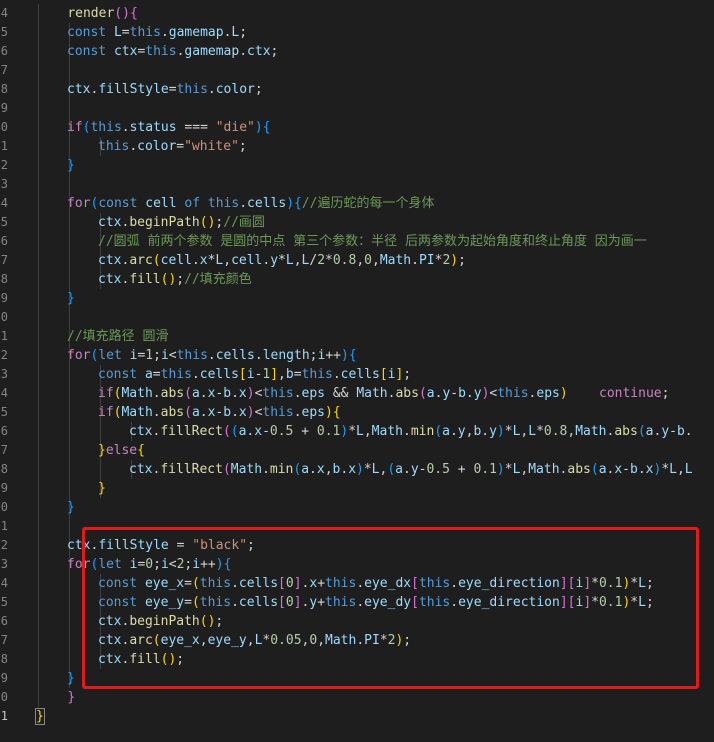 Image resolution: width=714 pixels, height=742 pixels. Describe the element at coordinates (4, 621) in the screenshot. I see `line-number: 66` at that location.